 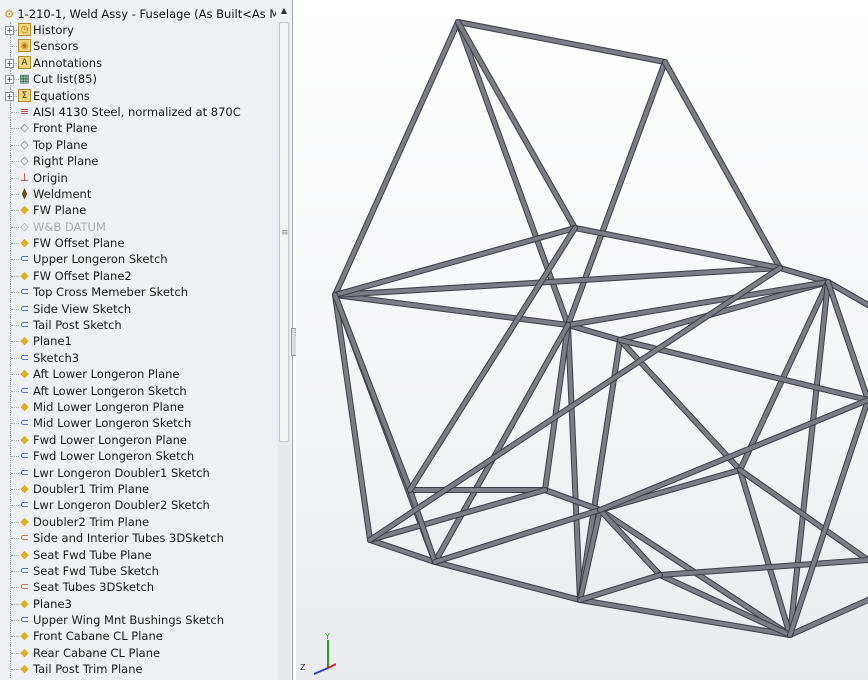 What do you see at coordinates (79, 243) in the screenshot?
I see `feature-label: FW Offset Plane` at bounding box center [79, 243].